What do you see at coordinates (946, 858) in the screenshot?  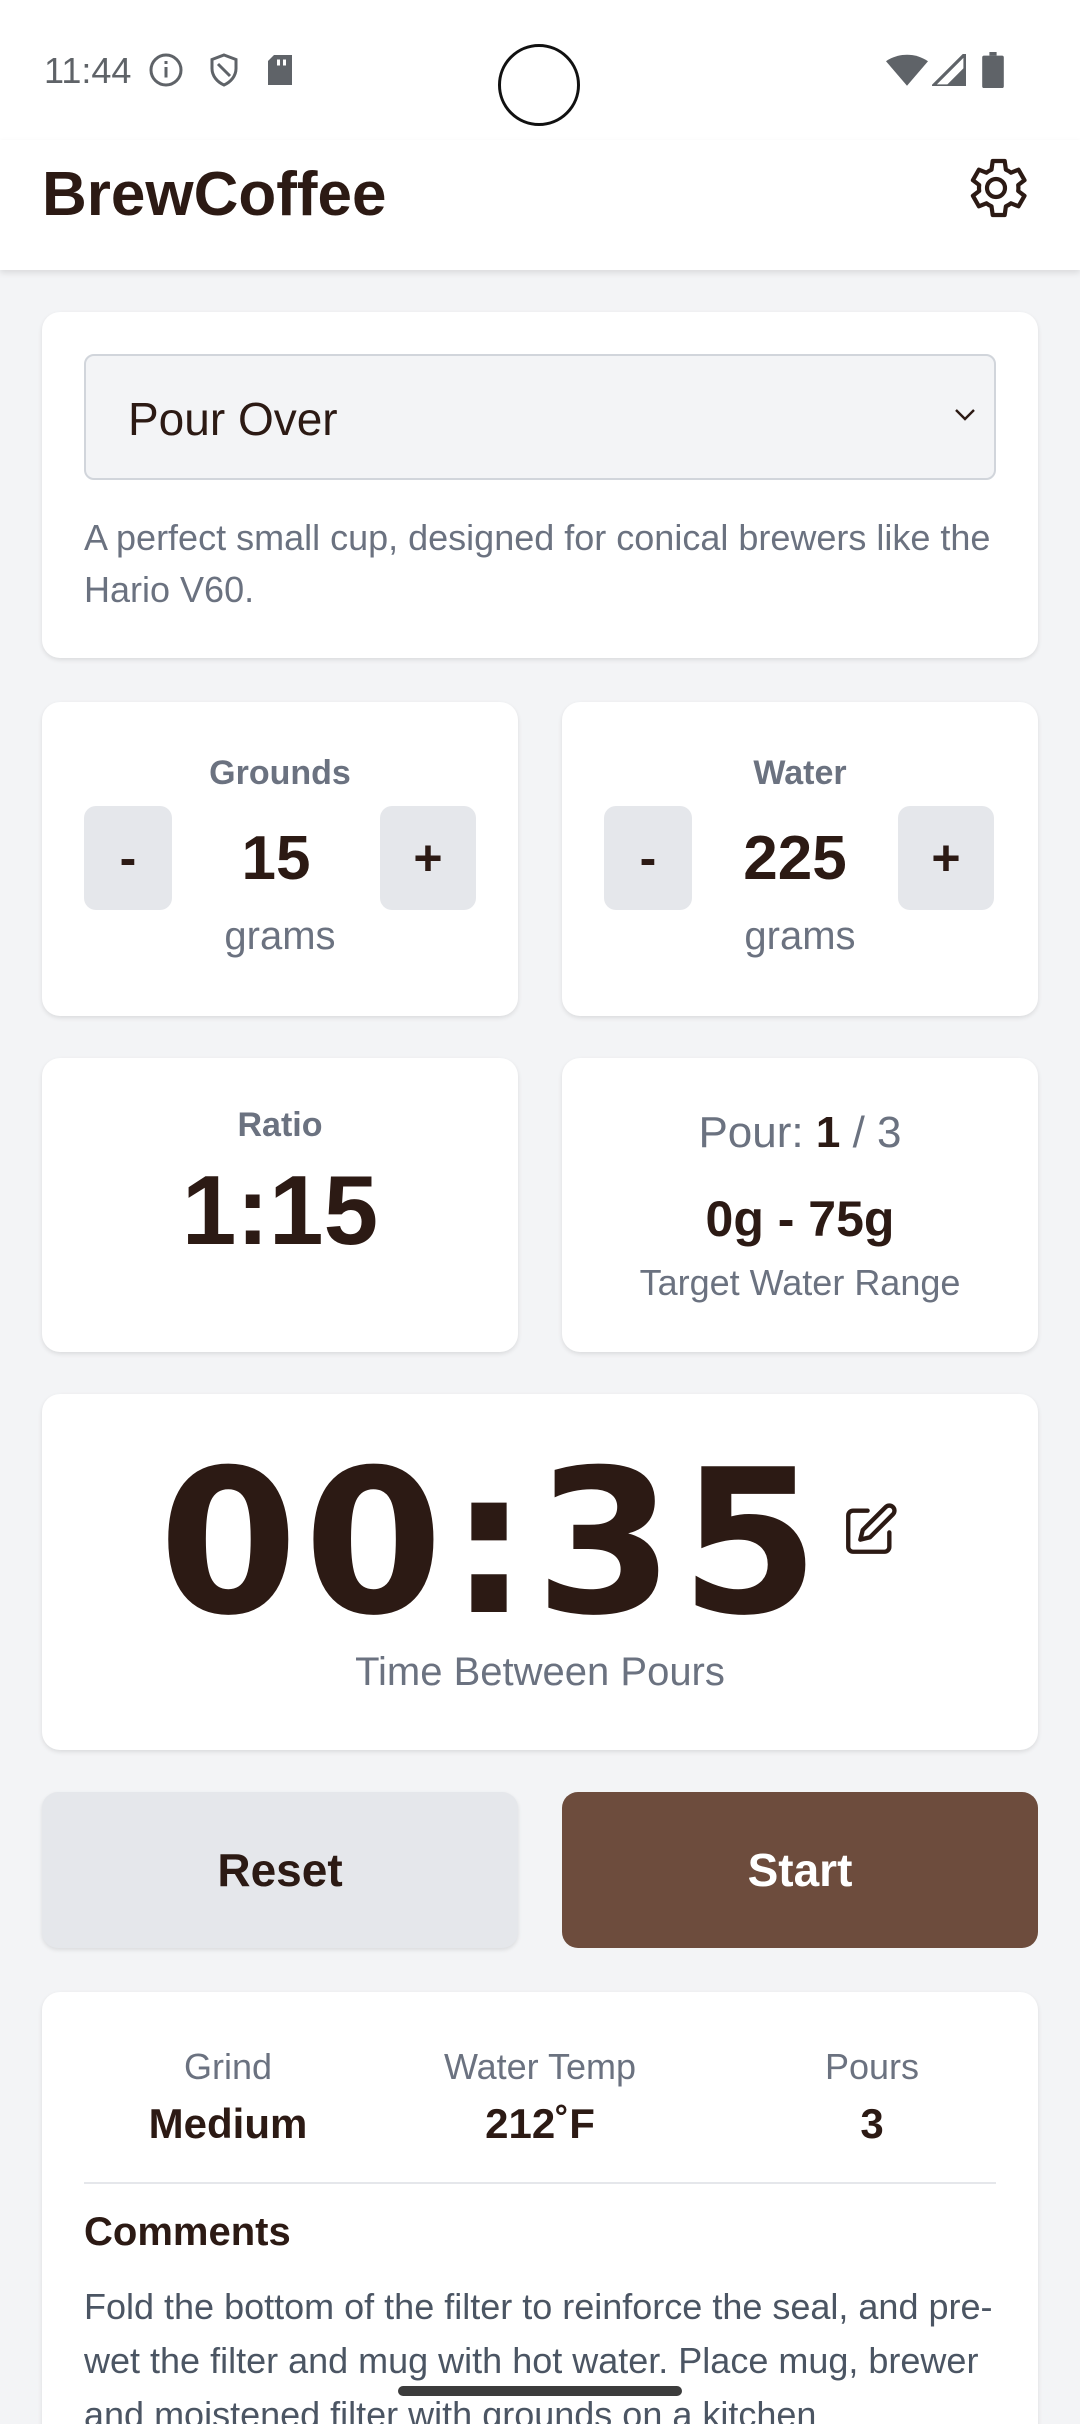 I see `water-increase-button: +` at bounding box center [946, 858].